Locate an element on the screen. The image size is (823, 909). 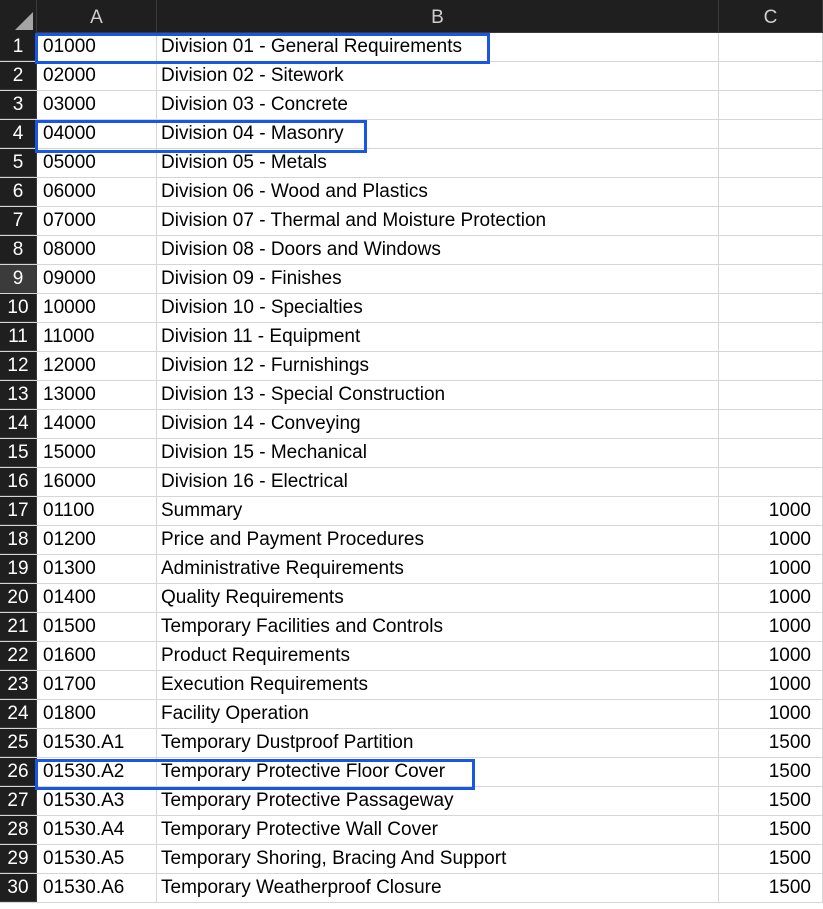
cell-b: Division 16 - Electrical is located at coordinates (438, 482).